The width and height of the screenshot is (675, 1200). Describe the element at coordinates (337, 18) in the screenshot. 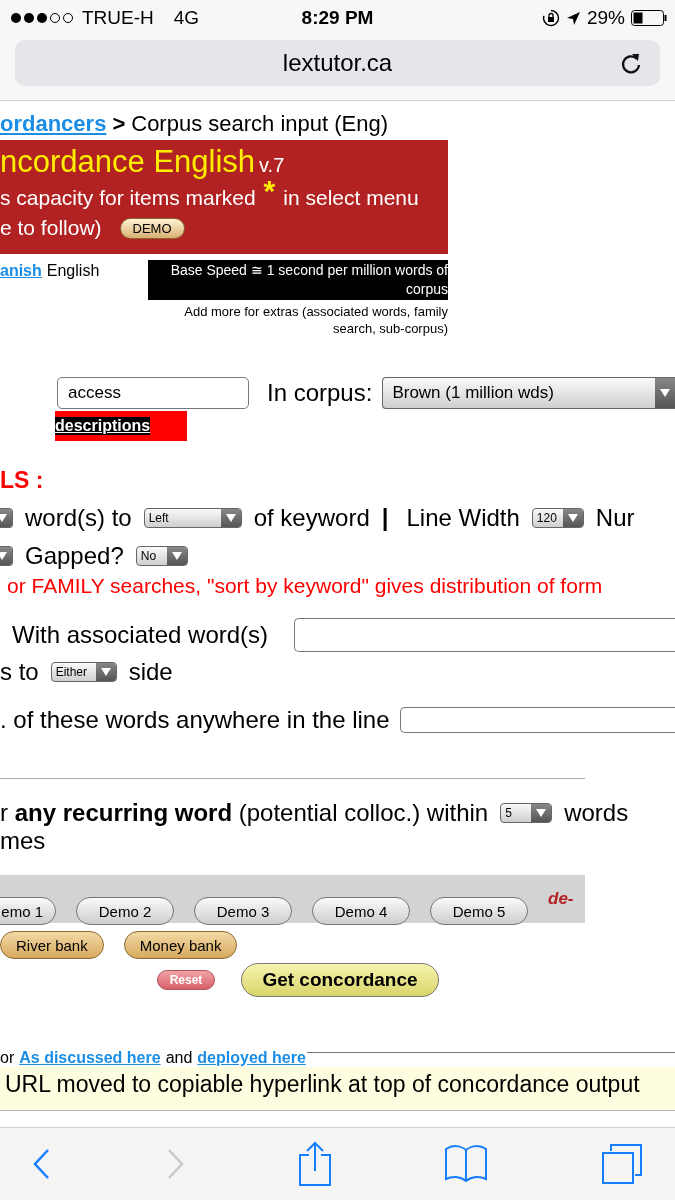

I see `clock: 8:29 PM` at that location.